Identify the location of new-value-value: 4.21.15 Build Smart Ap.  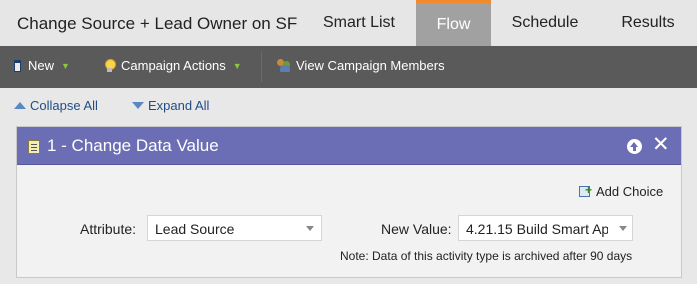
(537, 229).